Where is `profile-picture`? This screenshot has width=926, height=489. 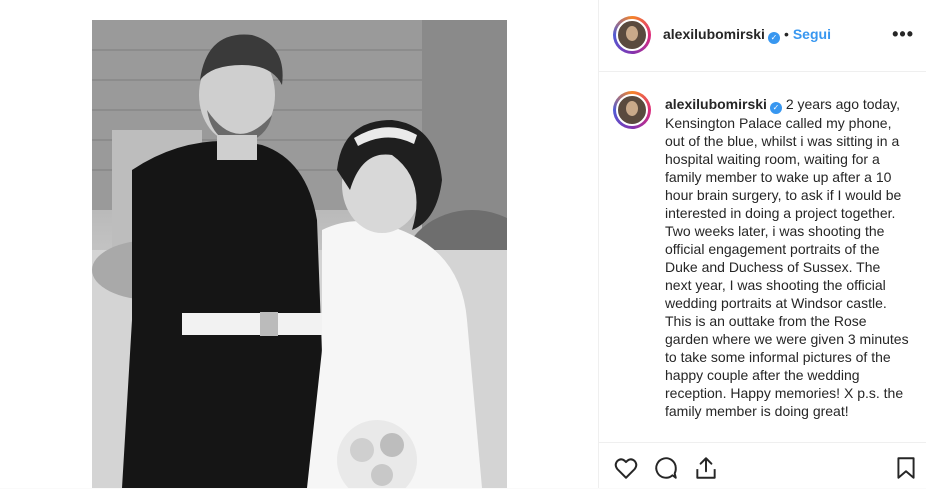
profile-picture is located at coordinates (632, 35).